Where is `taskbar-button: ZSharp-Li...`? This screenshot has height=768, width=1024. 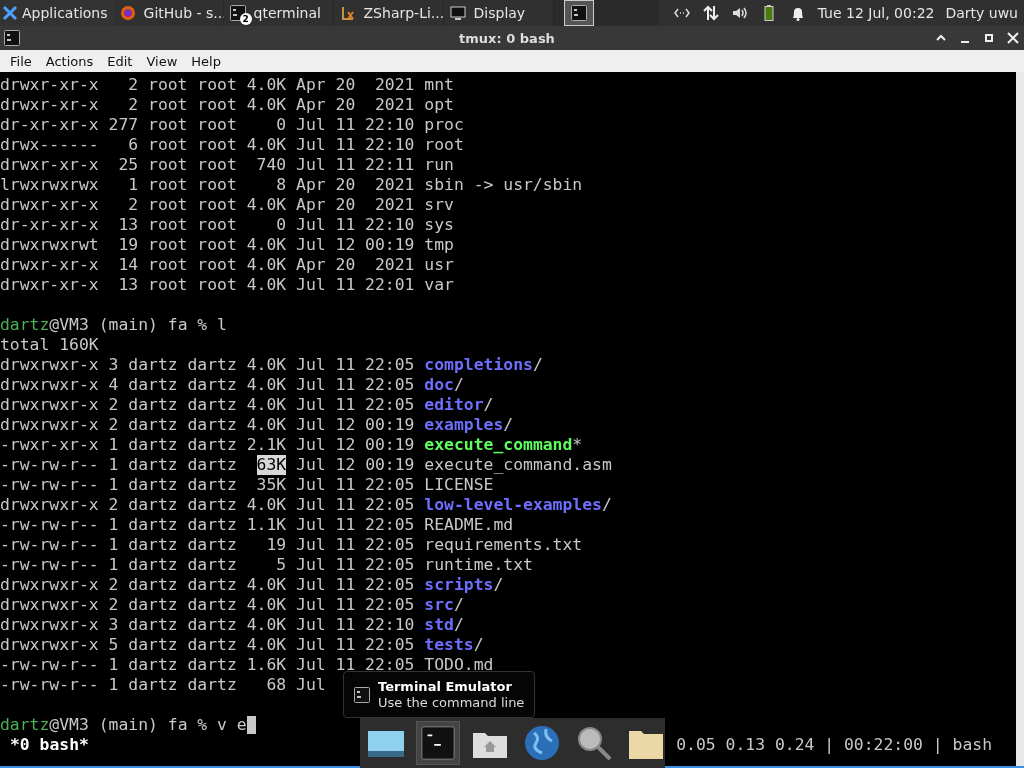
taskbar-button: ZSharp-Li... is located at coordinates (388, 13).